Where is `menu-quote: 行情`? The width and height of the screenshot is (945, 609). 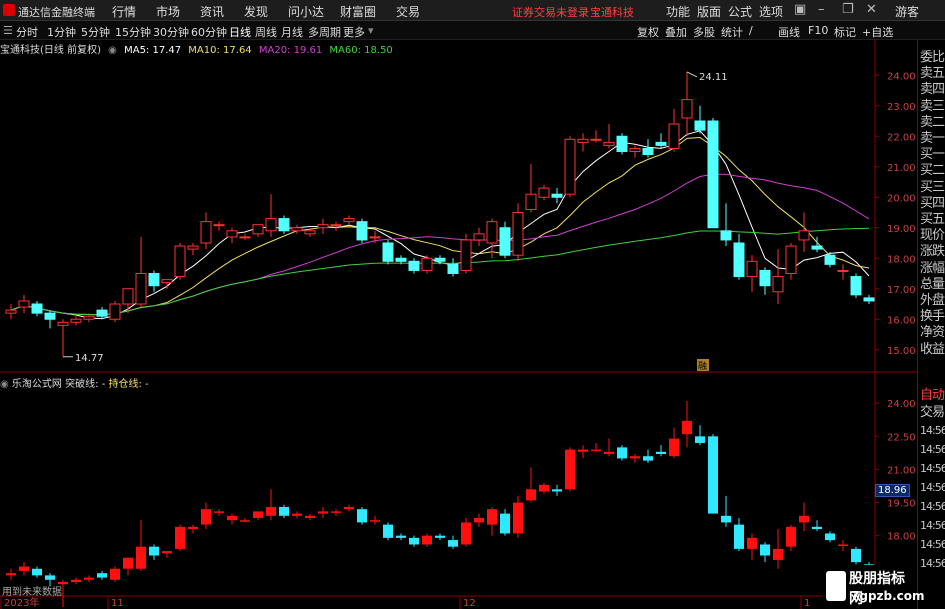 menu-quote: 行情 is located at coordinates (124, 11).